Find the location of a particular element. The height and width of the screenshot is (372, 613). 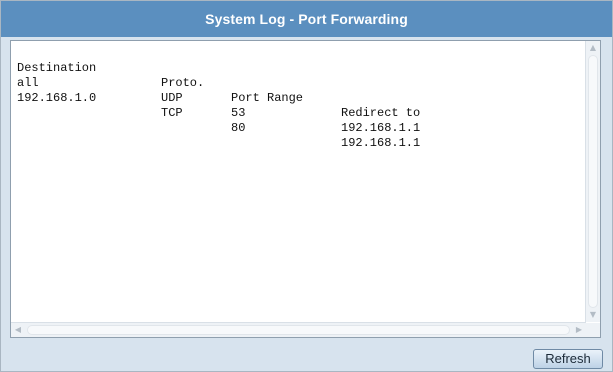

window-title: System Log - Port Forwarding is located at coordinates (306, 19).